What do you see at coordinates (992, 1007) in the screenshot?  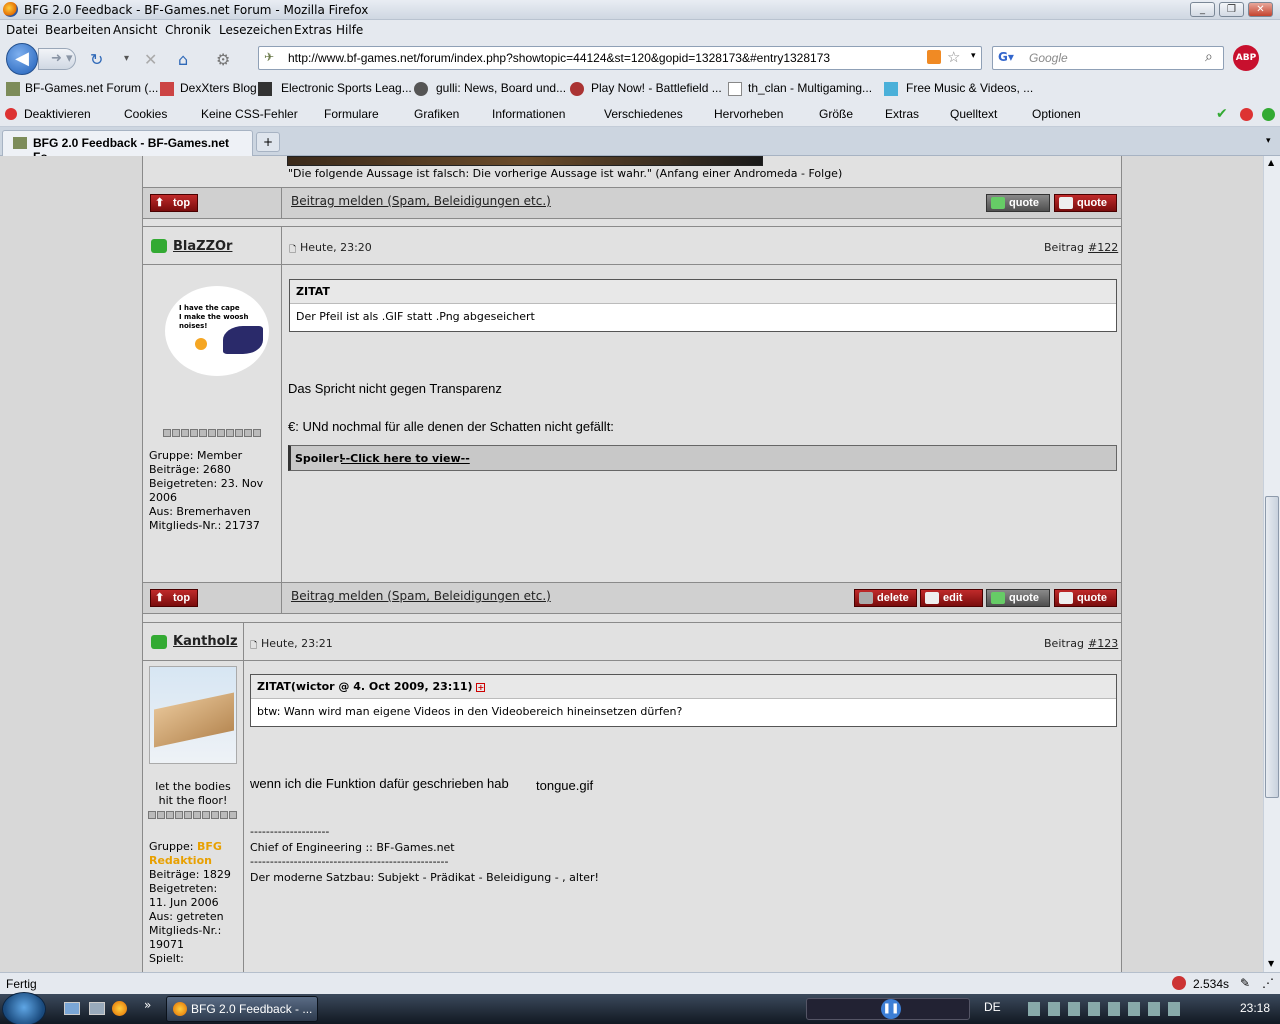 I see `language-indicator: DE` at bounding box center [992, 1007].